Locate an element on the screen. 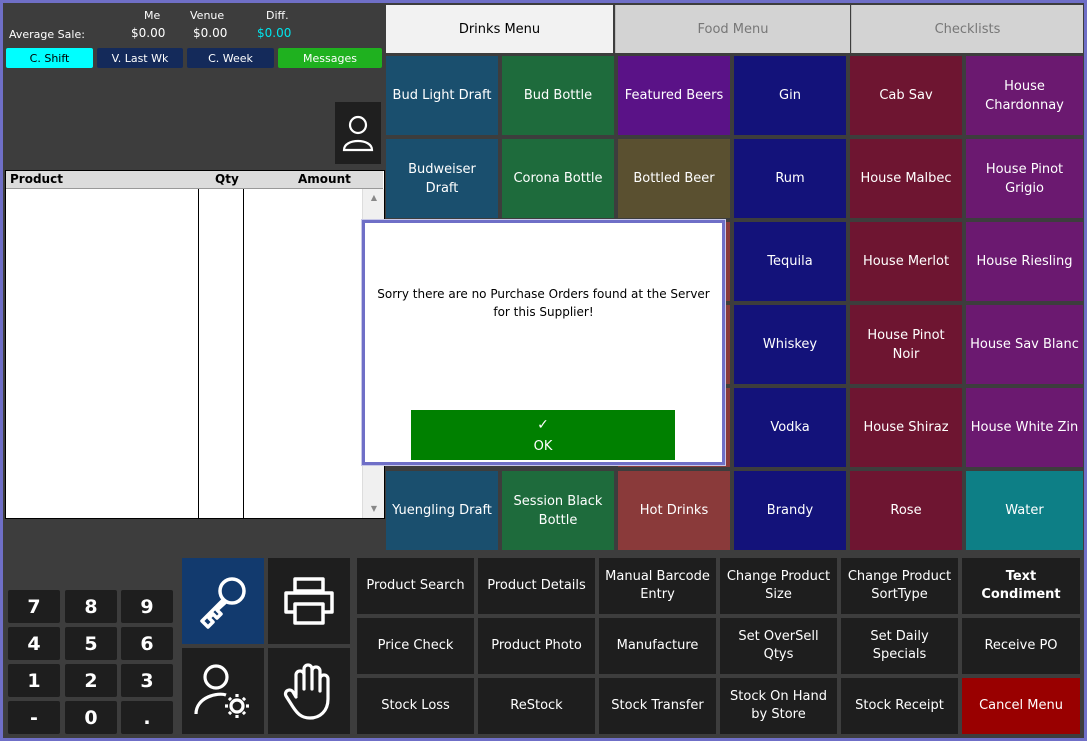 The width and height of the screenshot is (1087, 741). product-column-header: Product is located at coordinates (36, 179).